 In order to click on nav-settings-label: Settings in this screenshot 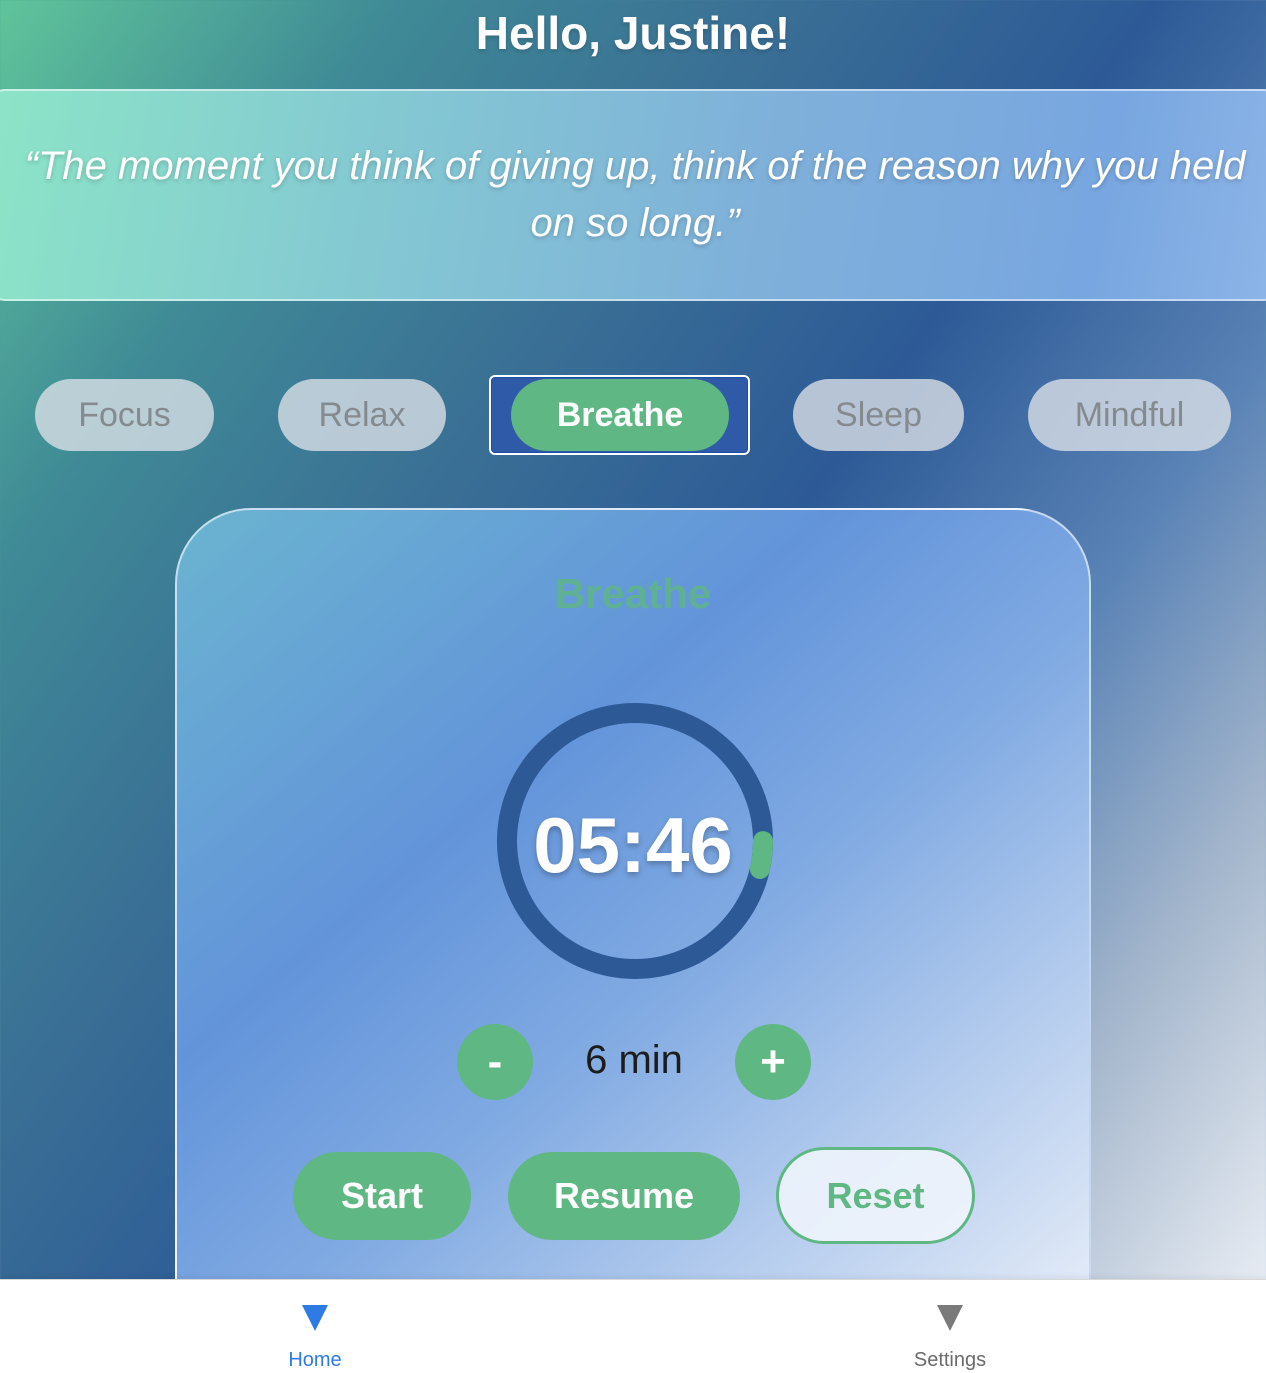, I will do `click(950, 1360)`.